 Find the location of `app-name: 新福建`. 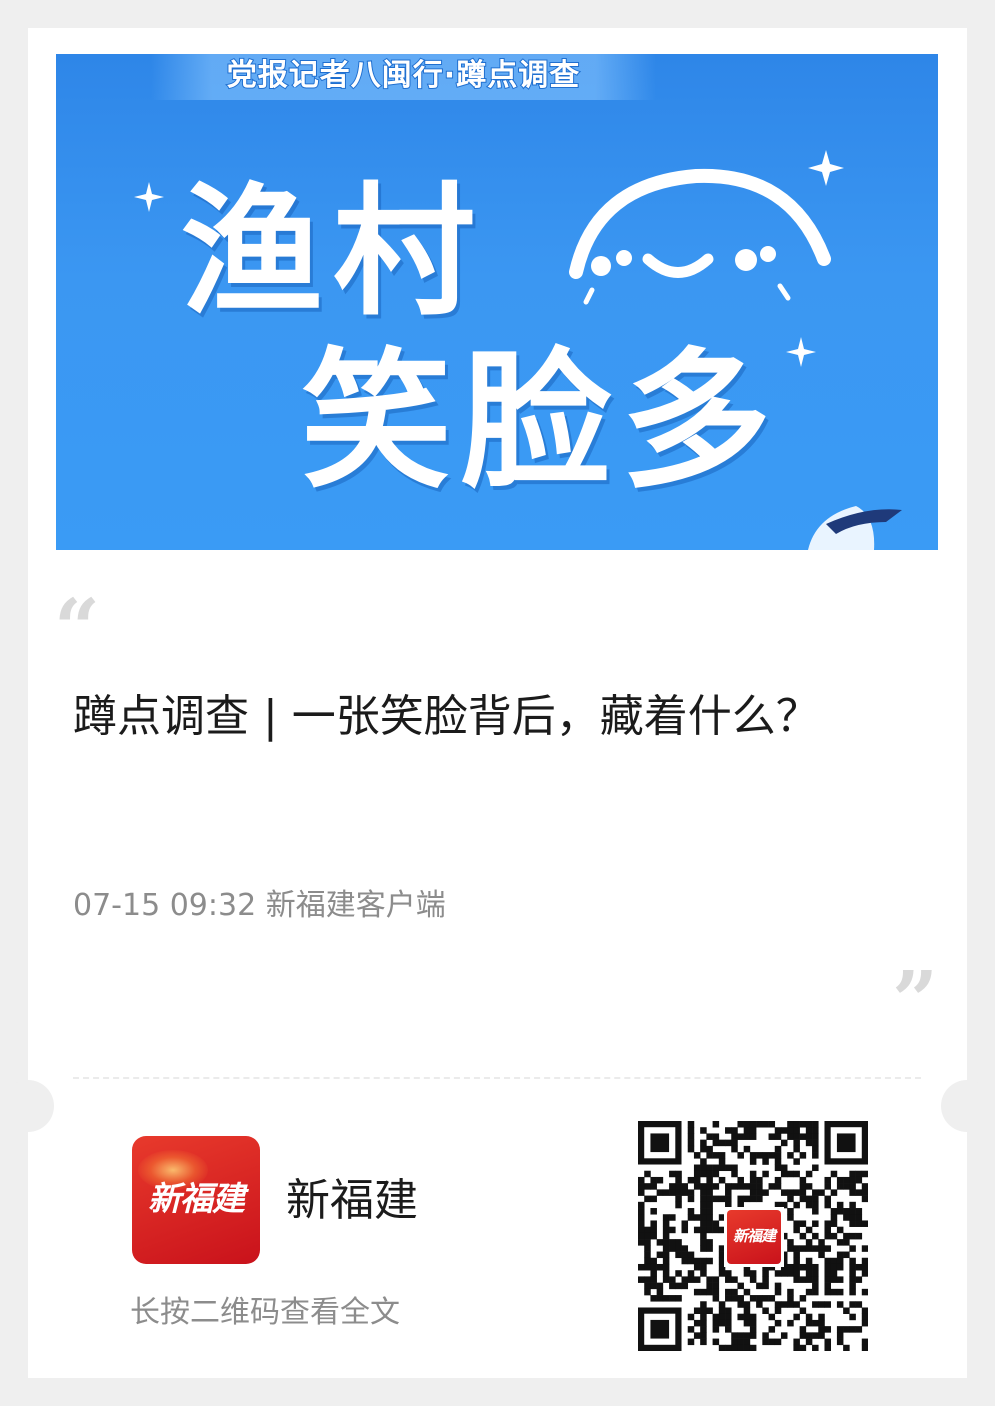

app-name: 新福建 is located at coordinates (352, 1200).